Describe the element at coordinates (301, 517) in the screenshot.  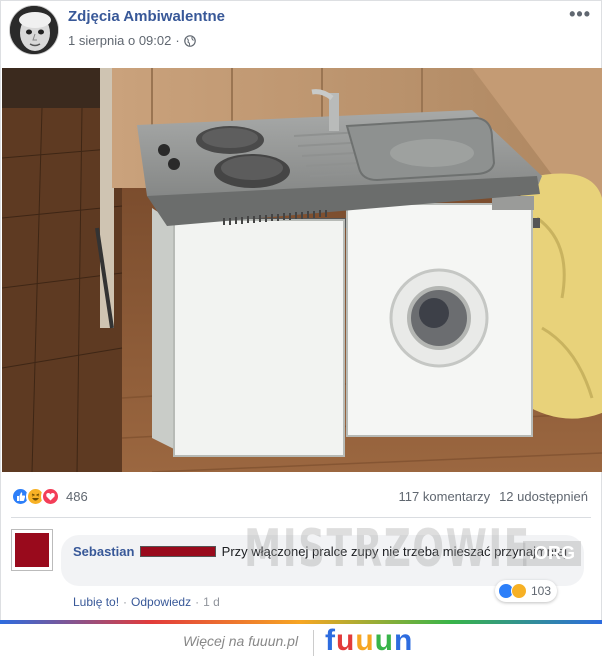
I see `divider` at that location.